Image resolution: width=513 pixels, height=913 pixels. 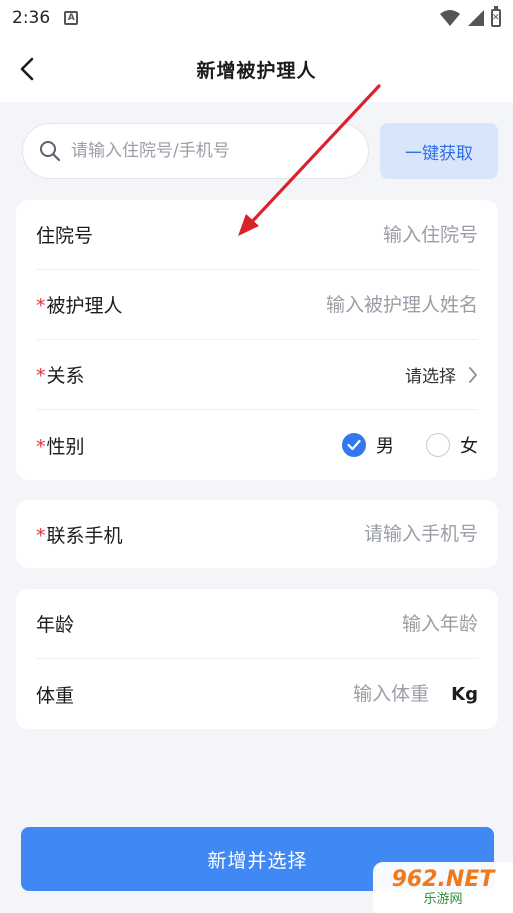 I want to click on gender-radio-group: 男 女, so click(x=410, y=445).